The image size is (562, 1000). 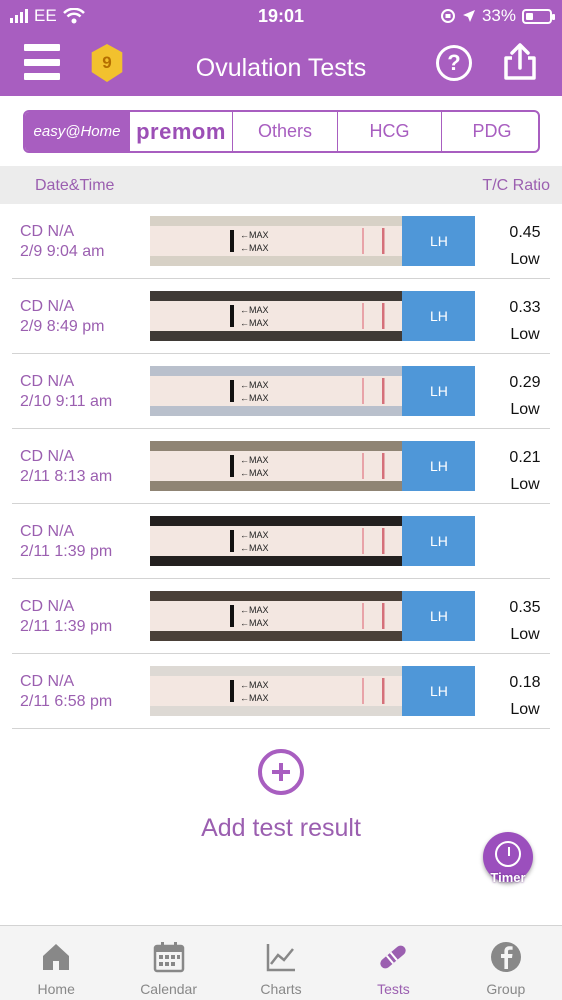 What do you see at coordinates (281, 16) in the screenshot?
I see `status-bar: EE 19:01 33%` at bounding box center [281, 16].